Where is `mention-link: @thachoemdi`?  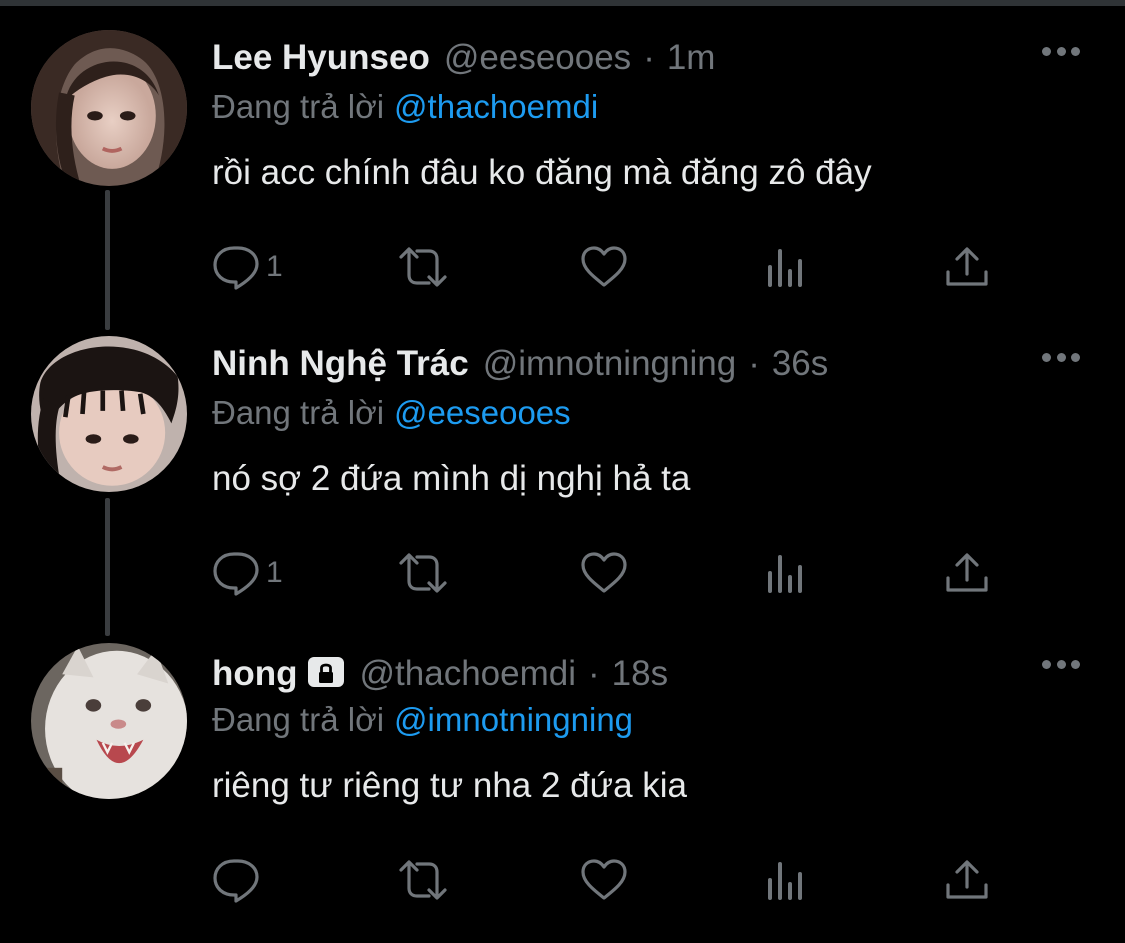 mention-link: @thachoemdi is located at coordinates (496, 106).